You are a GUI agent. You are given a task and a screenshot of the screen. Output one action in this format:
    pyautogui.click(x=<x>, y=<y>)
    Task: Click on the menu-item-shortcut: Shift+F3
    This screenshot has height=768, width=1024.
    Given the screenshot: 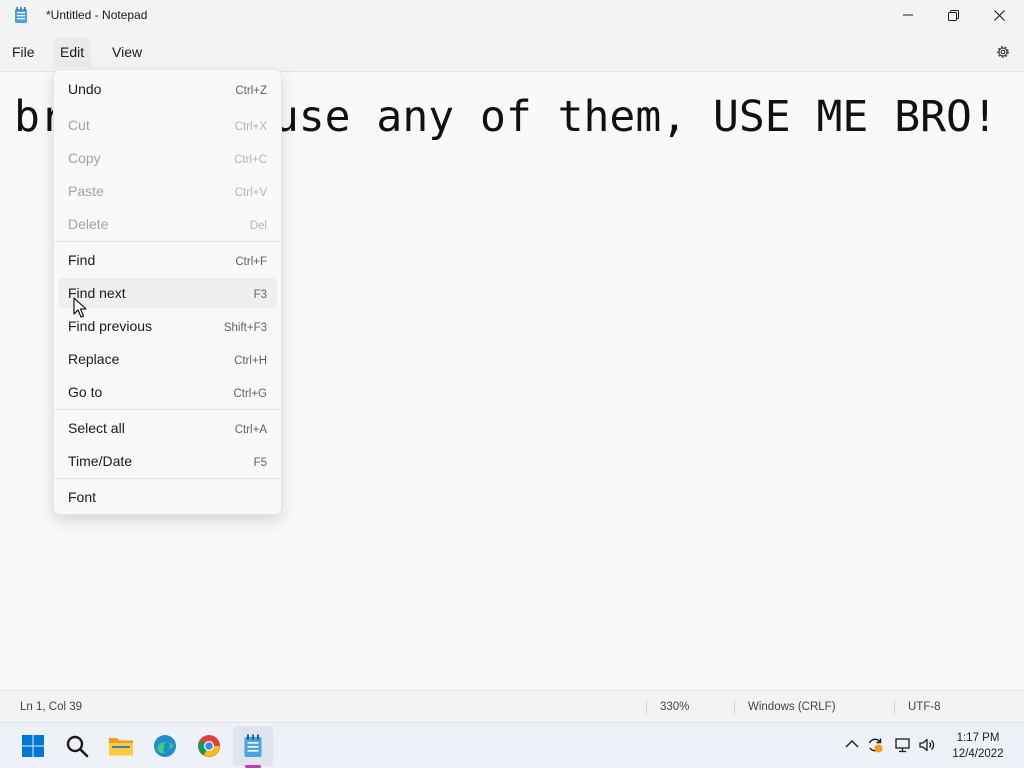 What is the action you would take?
    pyautogui.click(x=245, y=328)
    